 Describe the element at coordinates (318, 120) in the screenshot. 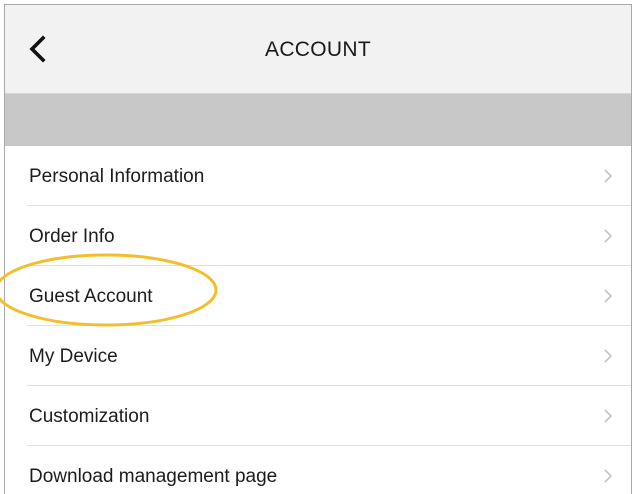

I see `section-separator` at that location.